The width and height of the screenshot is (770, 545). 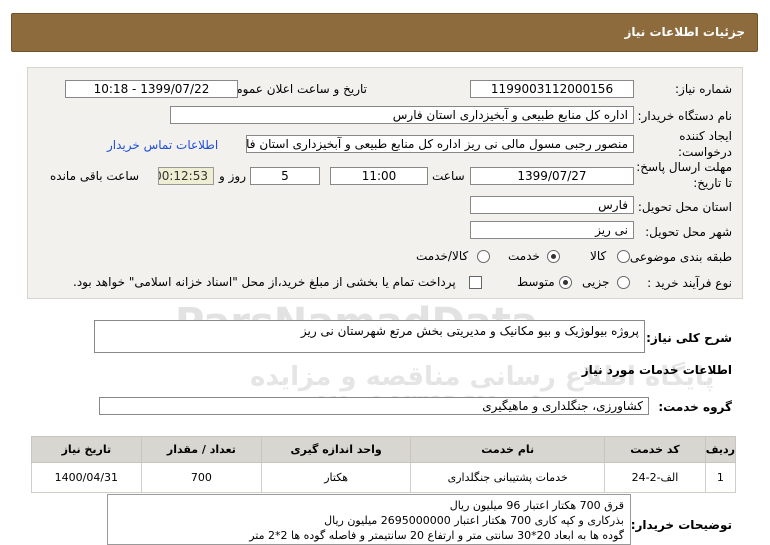 I want to click on need-number-label: شماره نیاز:, so click(x=703, y=89).